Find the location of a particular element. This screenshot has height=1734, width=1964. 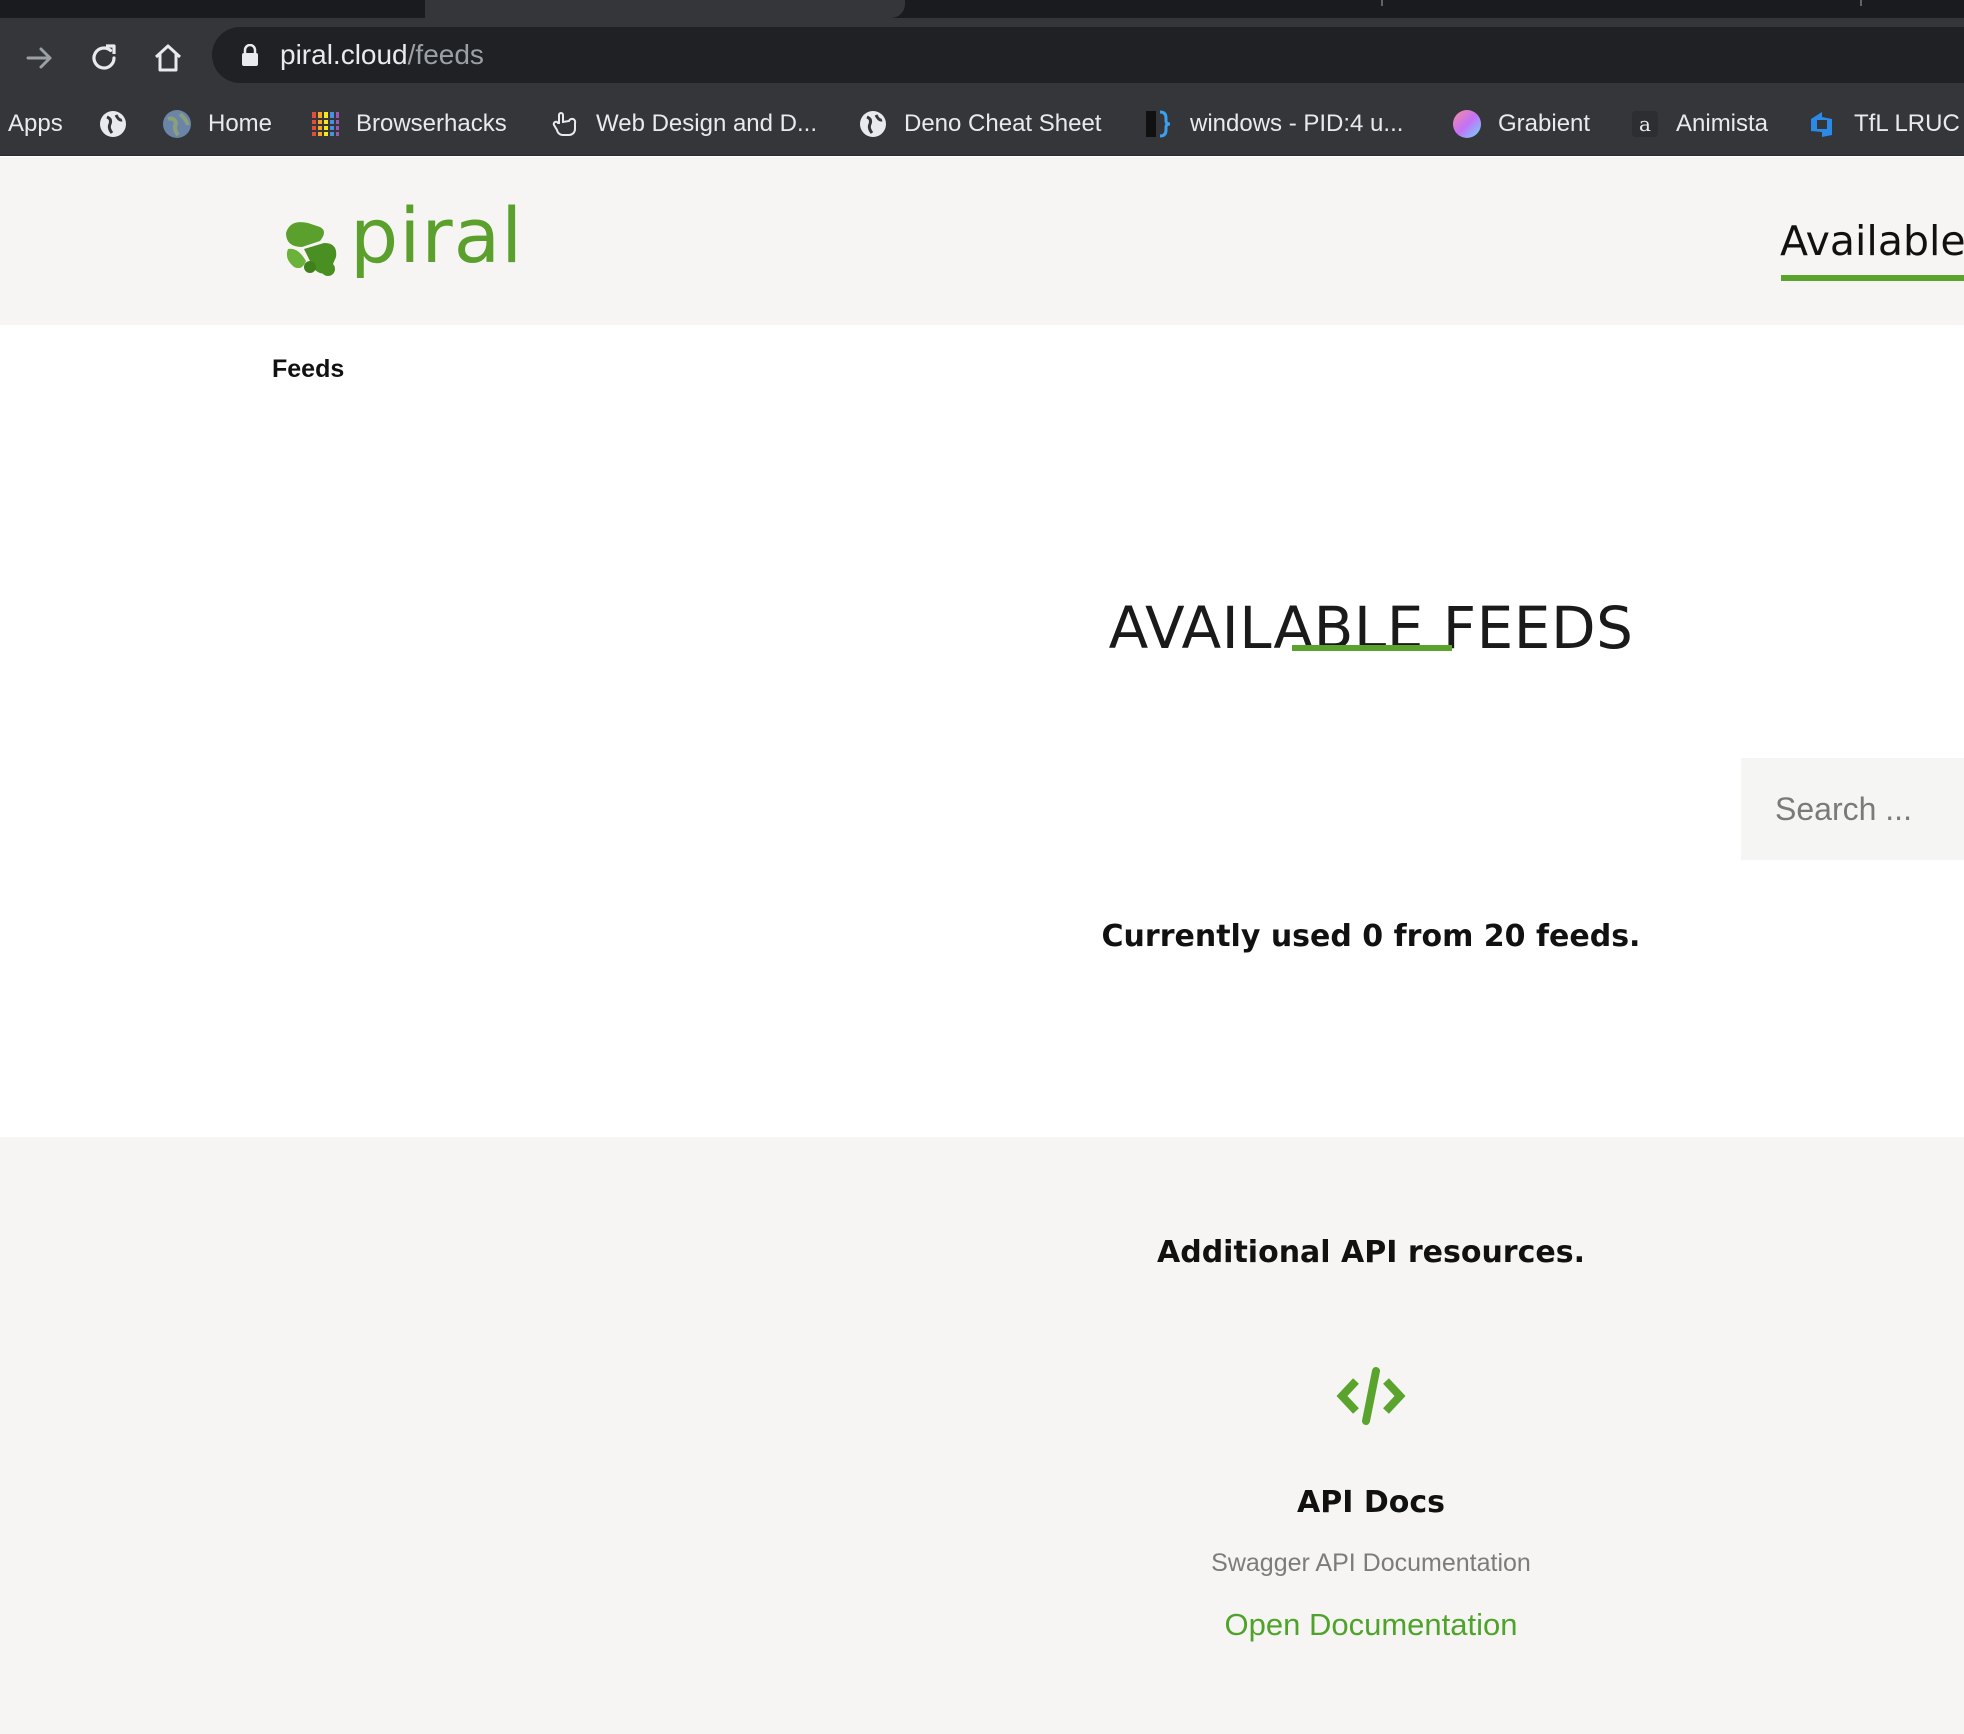

bookmark-label: Apps is located at coordinates (35, 123).